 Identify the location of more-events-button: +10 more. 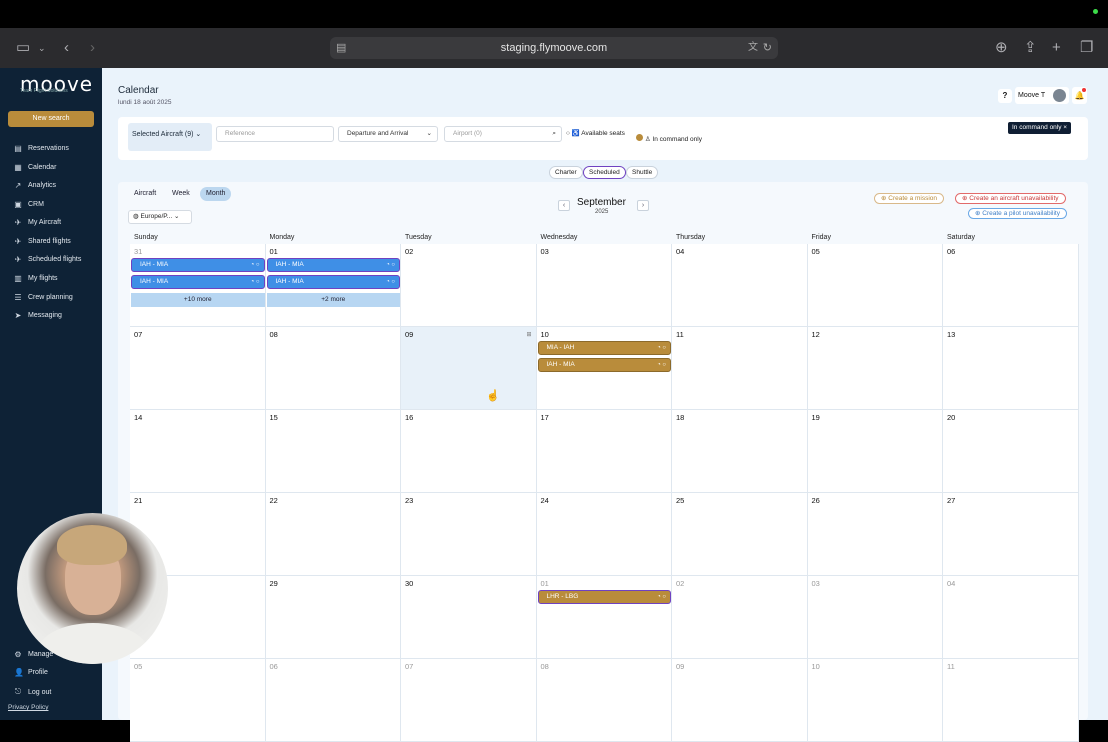
(198, 300).